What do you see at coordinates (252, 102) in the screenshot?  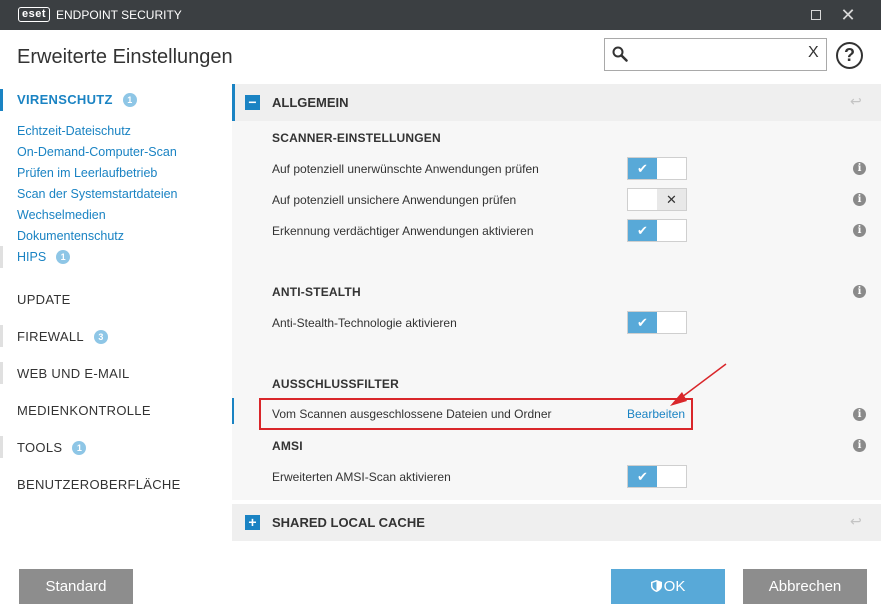 I see `collapse-icon: −` at bounding box center [252, 102].